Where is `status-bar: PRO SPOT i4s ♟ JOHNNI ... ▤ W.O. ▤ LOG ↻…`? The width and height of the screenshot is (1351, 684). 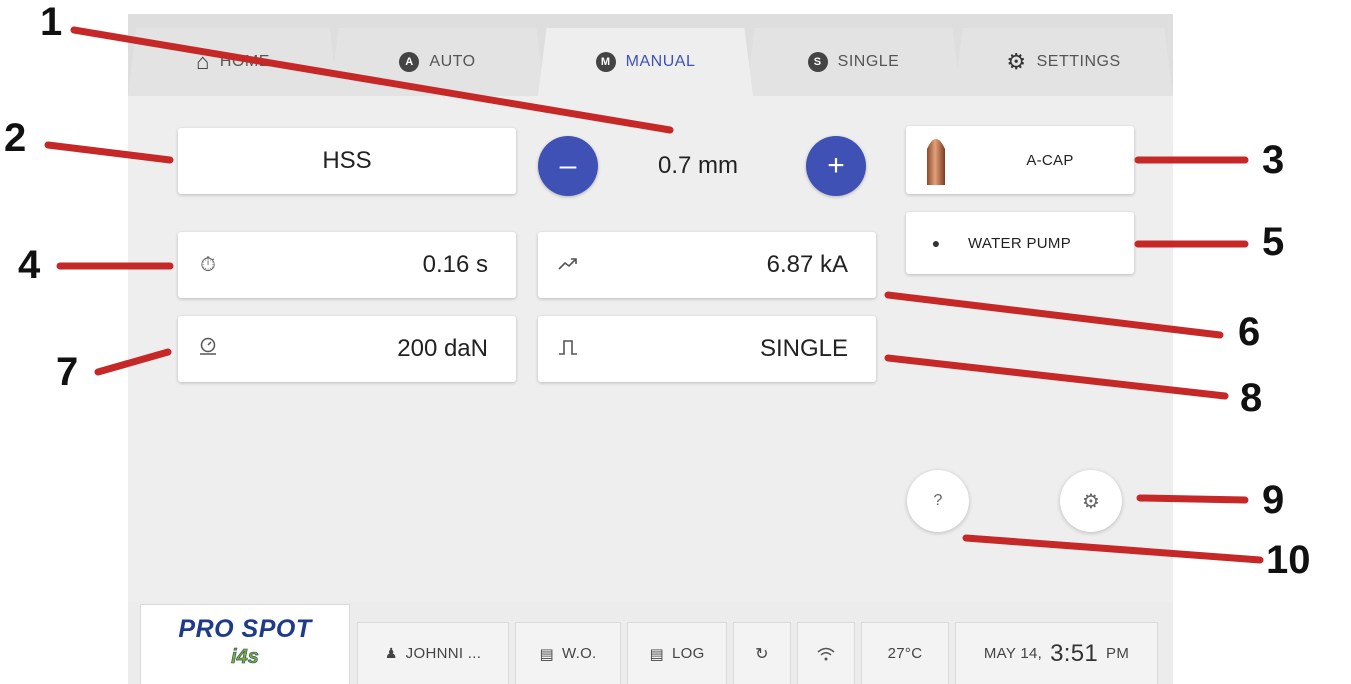
status-bar: PRO SPOT i4s ♟ JOHNNI ... ▤ W.O. ▤ LOG ↻… is located at coordinates (650, 643).